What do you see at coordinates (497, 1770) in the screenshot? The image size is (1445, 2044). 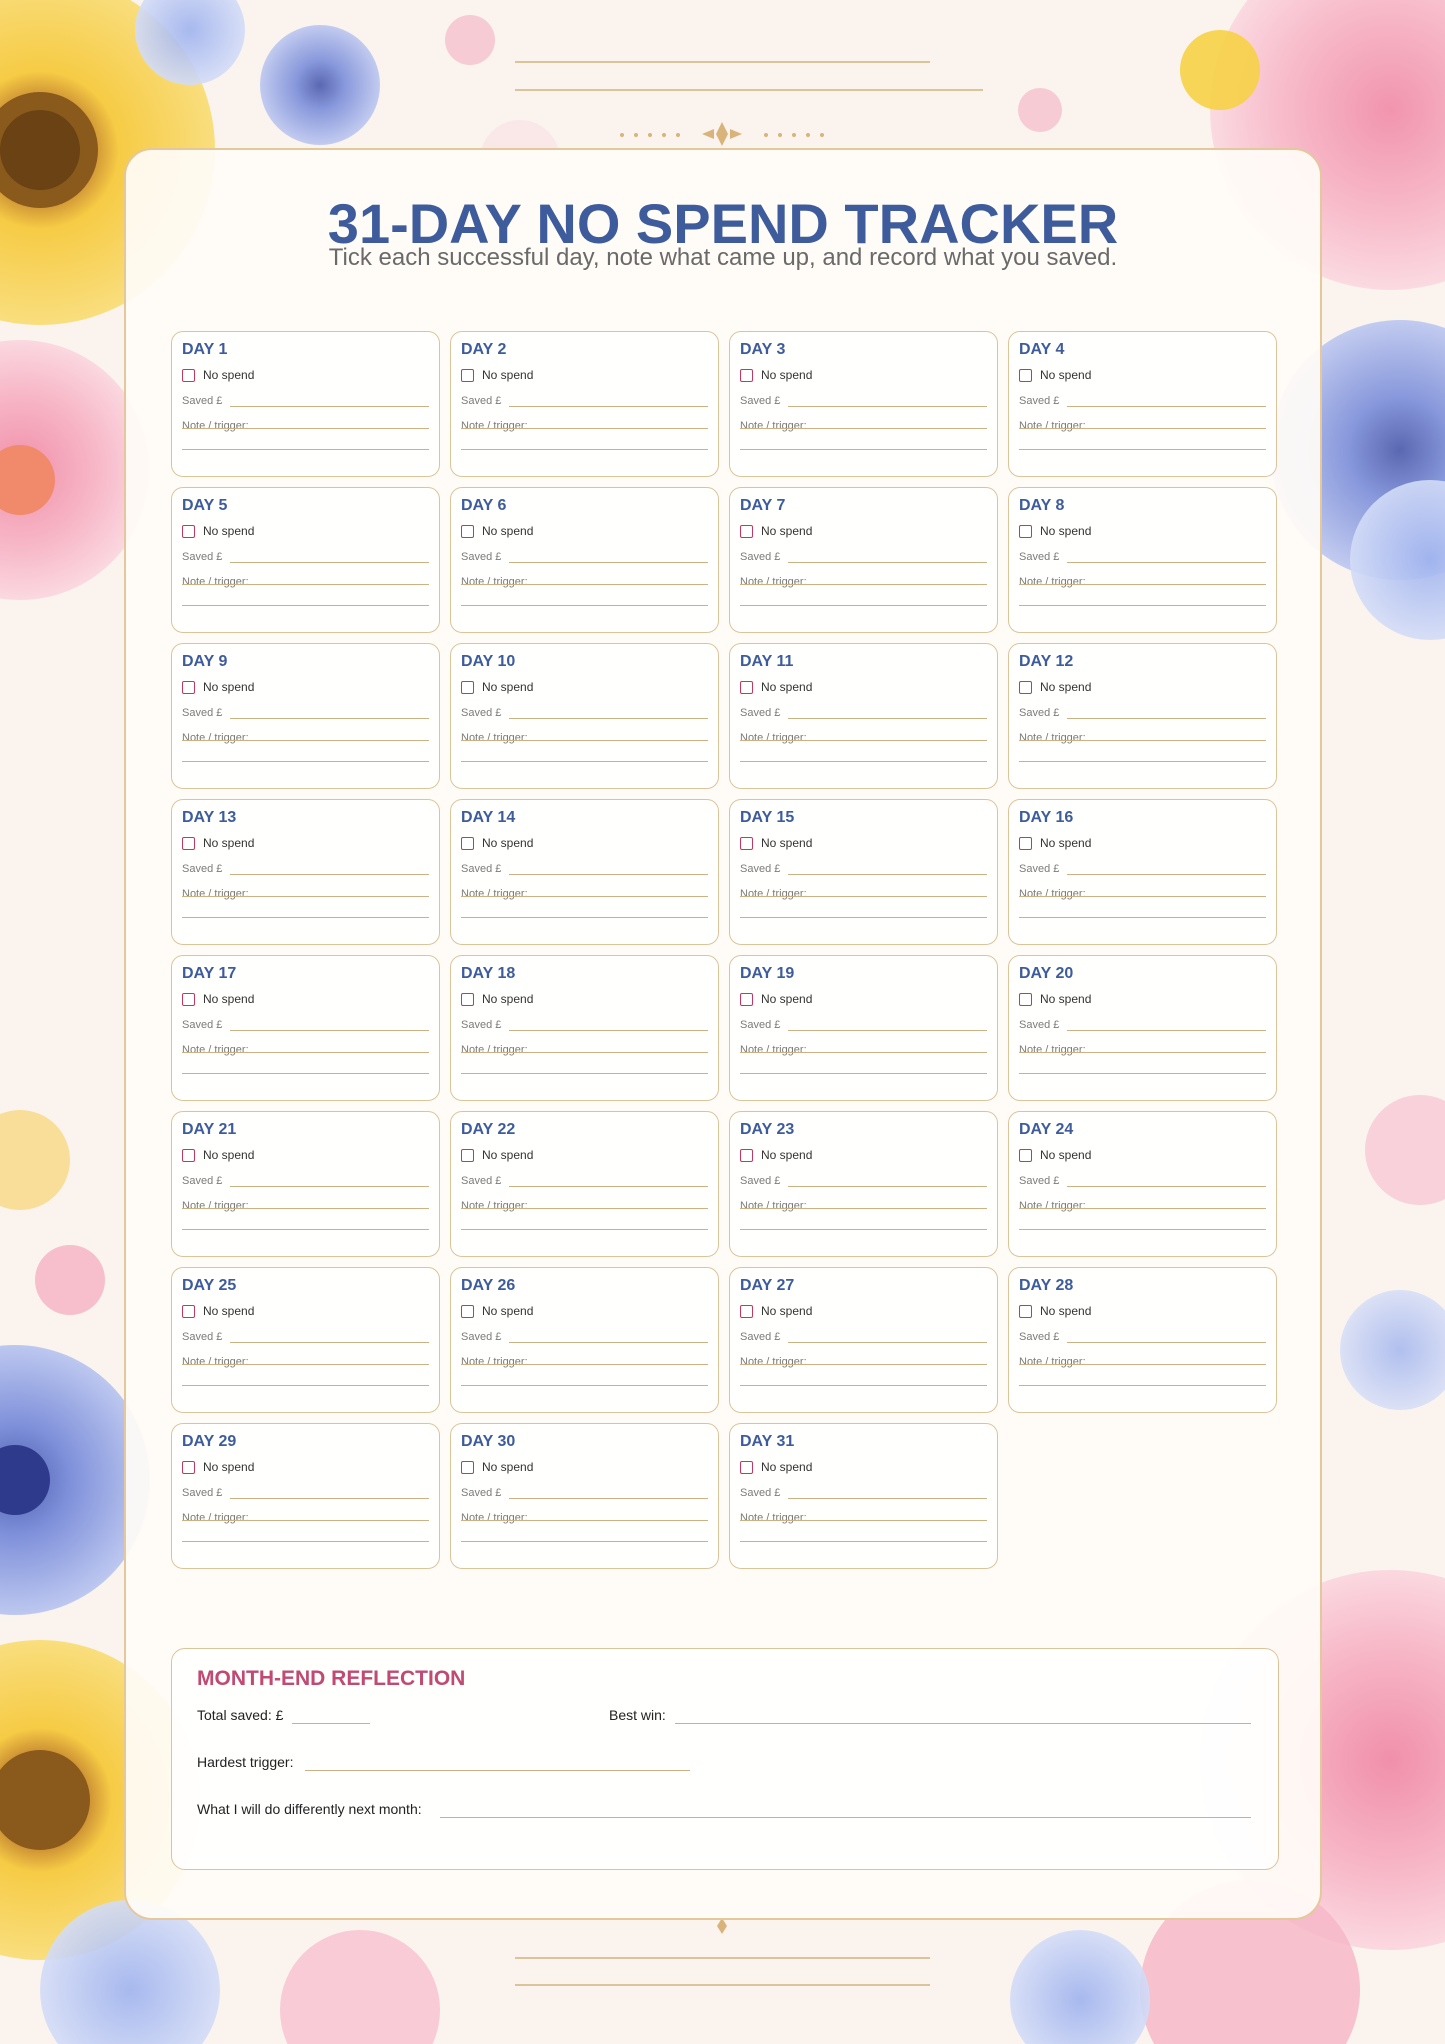 I see `hardest-trigger-field` at bounding box center [497, 1770].